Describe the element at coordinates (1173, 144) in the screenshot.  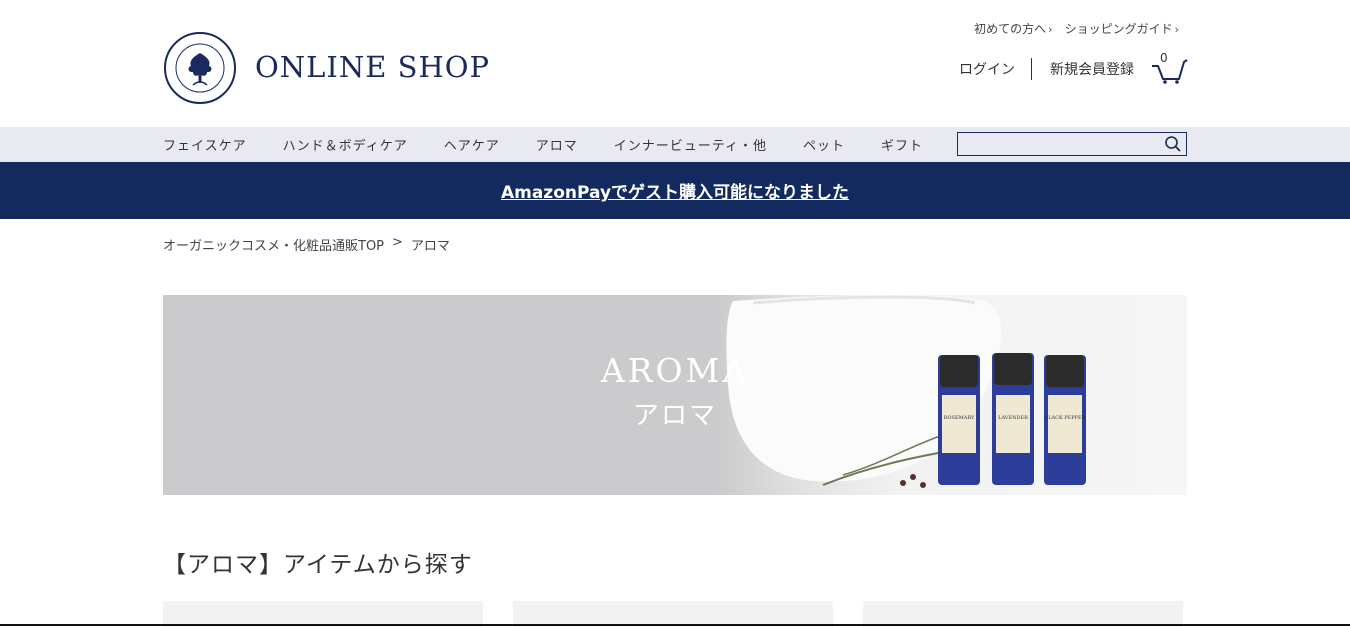
I see `search-icon` at that location.